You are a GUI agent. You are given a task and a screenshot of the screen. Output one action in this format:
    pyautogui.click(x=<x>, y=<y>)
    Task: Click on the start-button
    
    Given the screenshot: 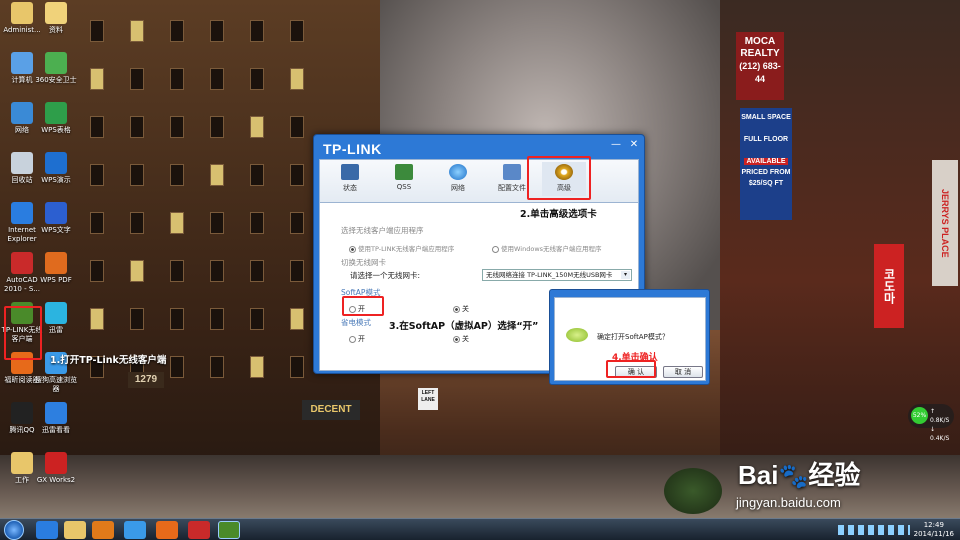 What is the action you would take?
    pyautogui.click(x=14, y=530)
    